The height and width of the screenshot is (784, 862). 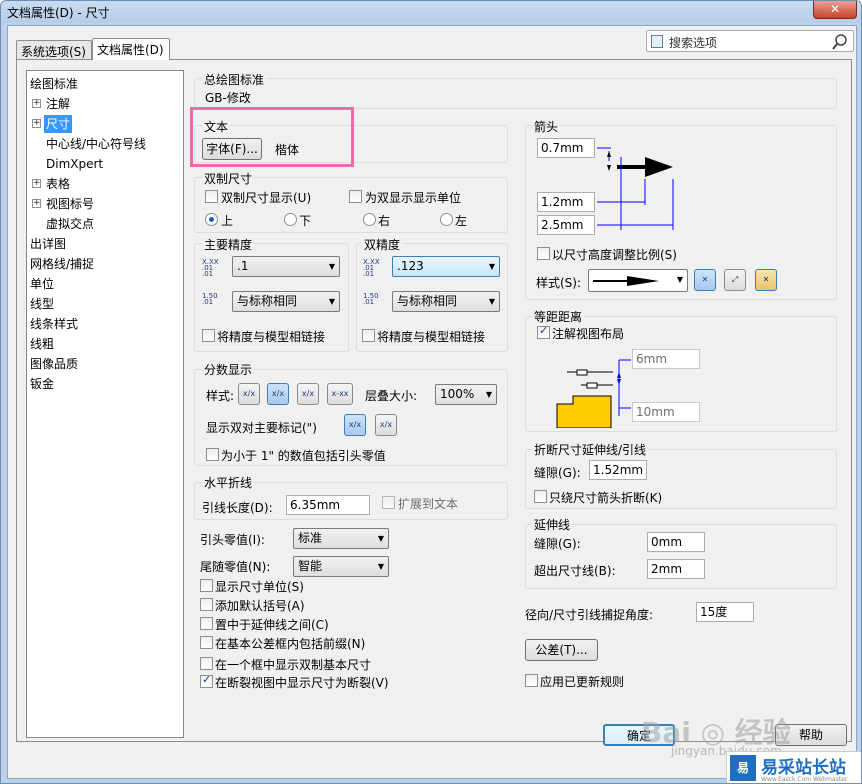 What do you see at coordinates (42, 284) in the screenshot?
I see `tree-item-units: 单位` at bounding box center [42, 284].